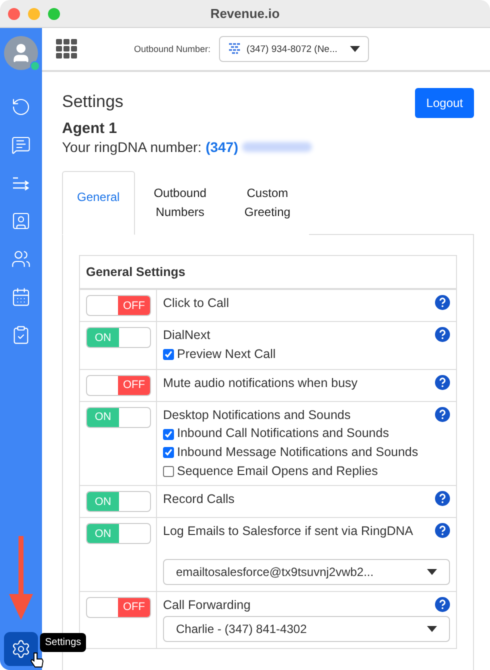  I want to click on checkbox-option: Inbound Call Notifications and Sounds, so click(306, 434).